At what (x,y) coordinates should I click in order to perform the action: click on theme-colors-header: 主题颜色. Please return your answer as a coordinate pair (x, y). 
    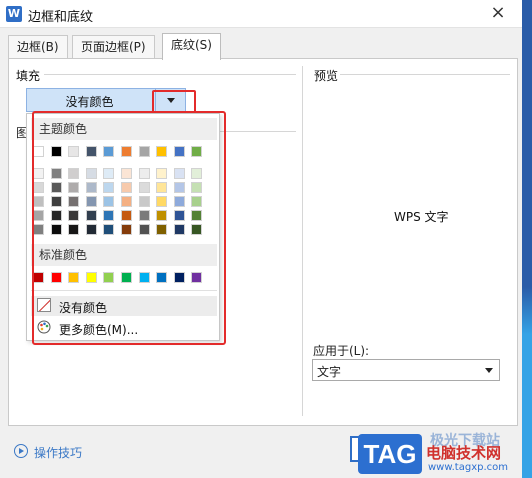
    Looking at the image, I should click on (124, 129).